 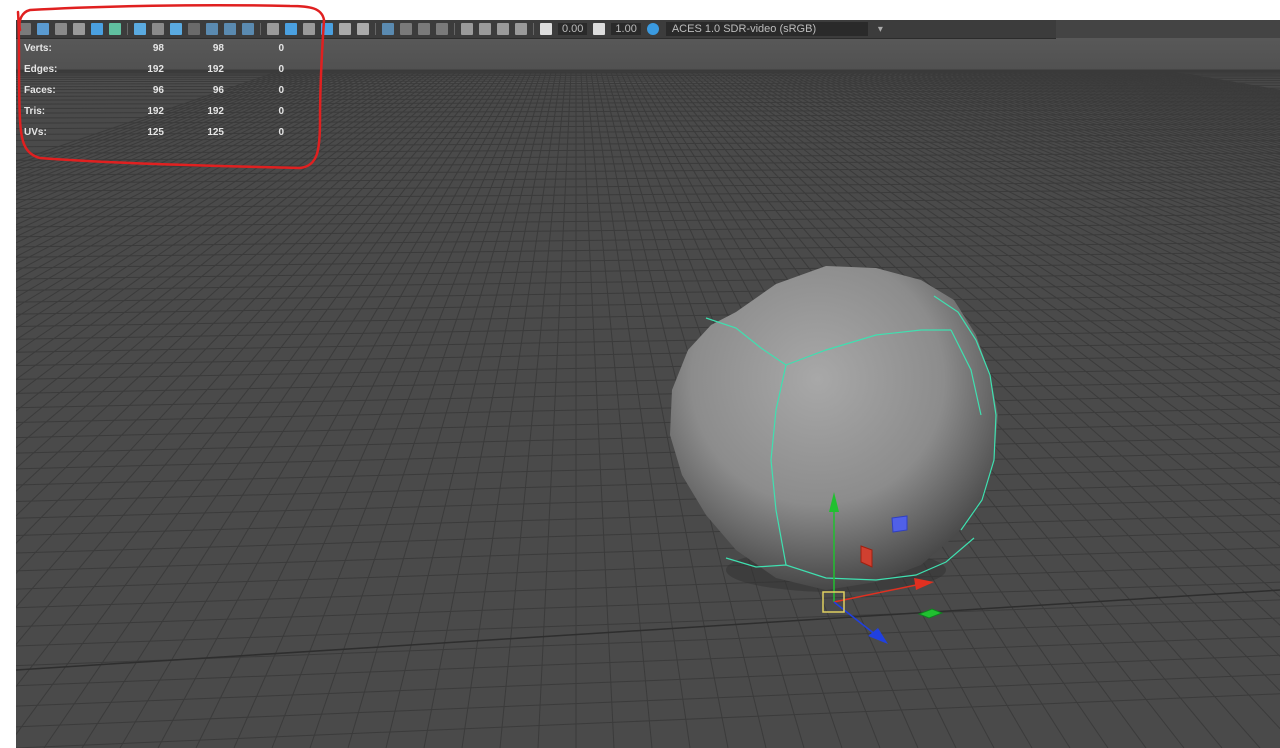 I want to click on annotation-outline, so click(x=171, y=86).